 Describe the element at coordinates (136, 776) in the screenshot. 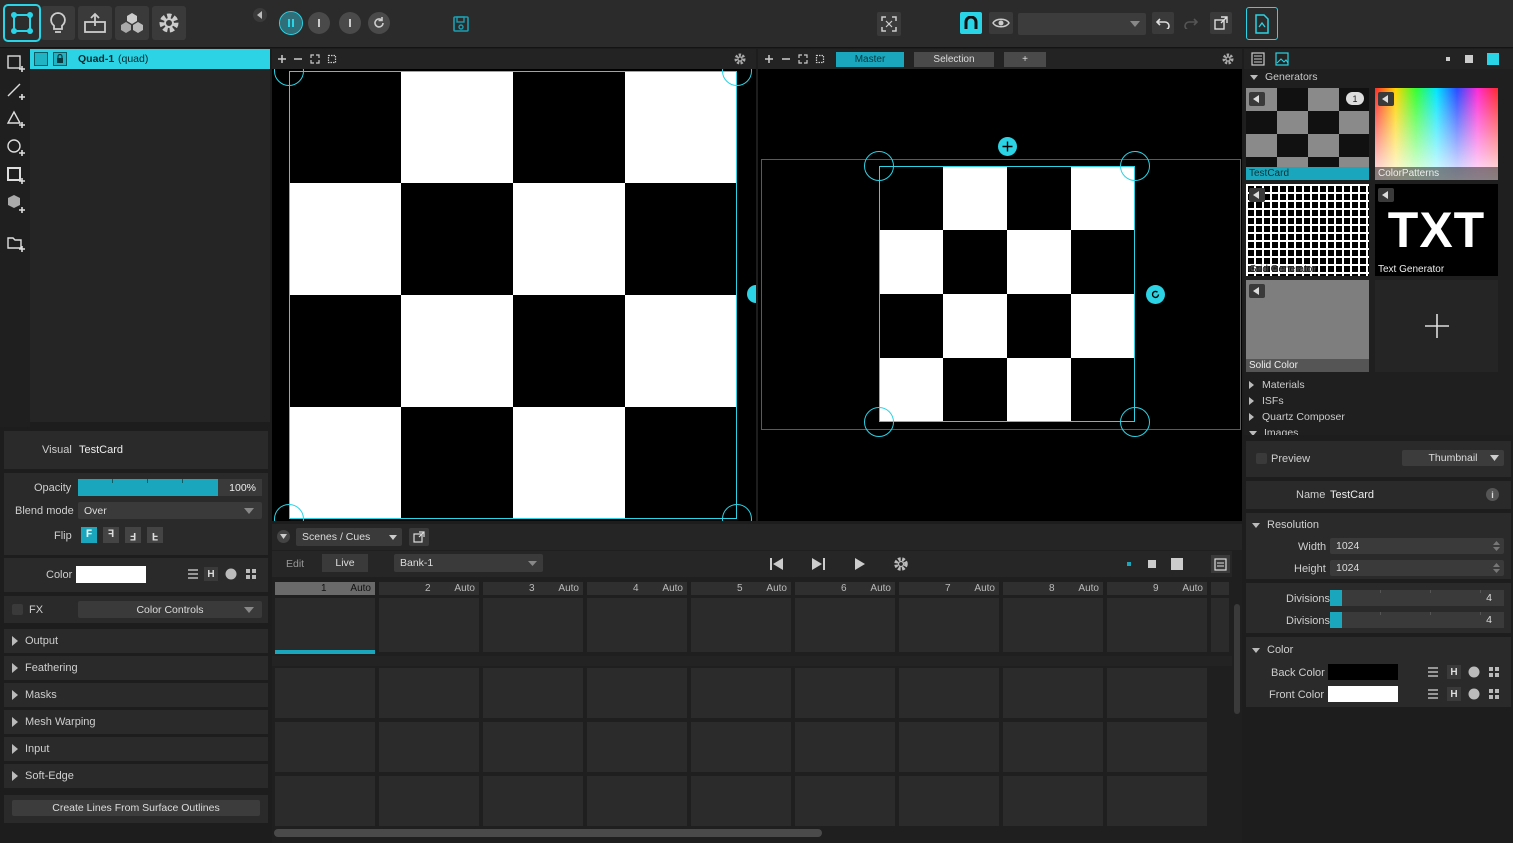

I see `soft-edge-section-header: Soft-Edge` at that location.